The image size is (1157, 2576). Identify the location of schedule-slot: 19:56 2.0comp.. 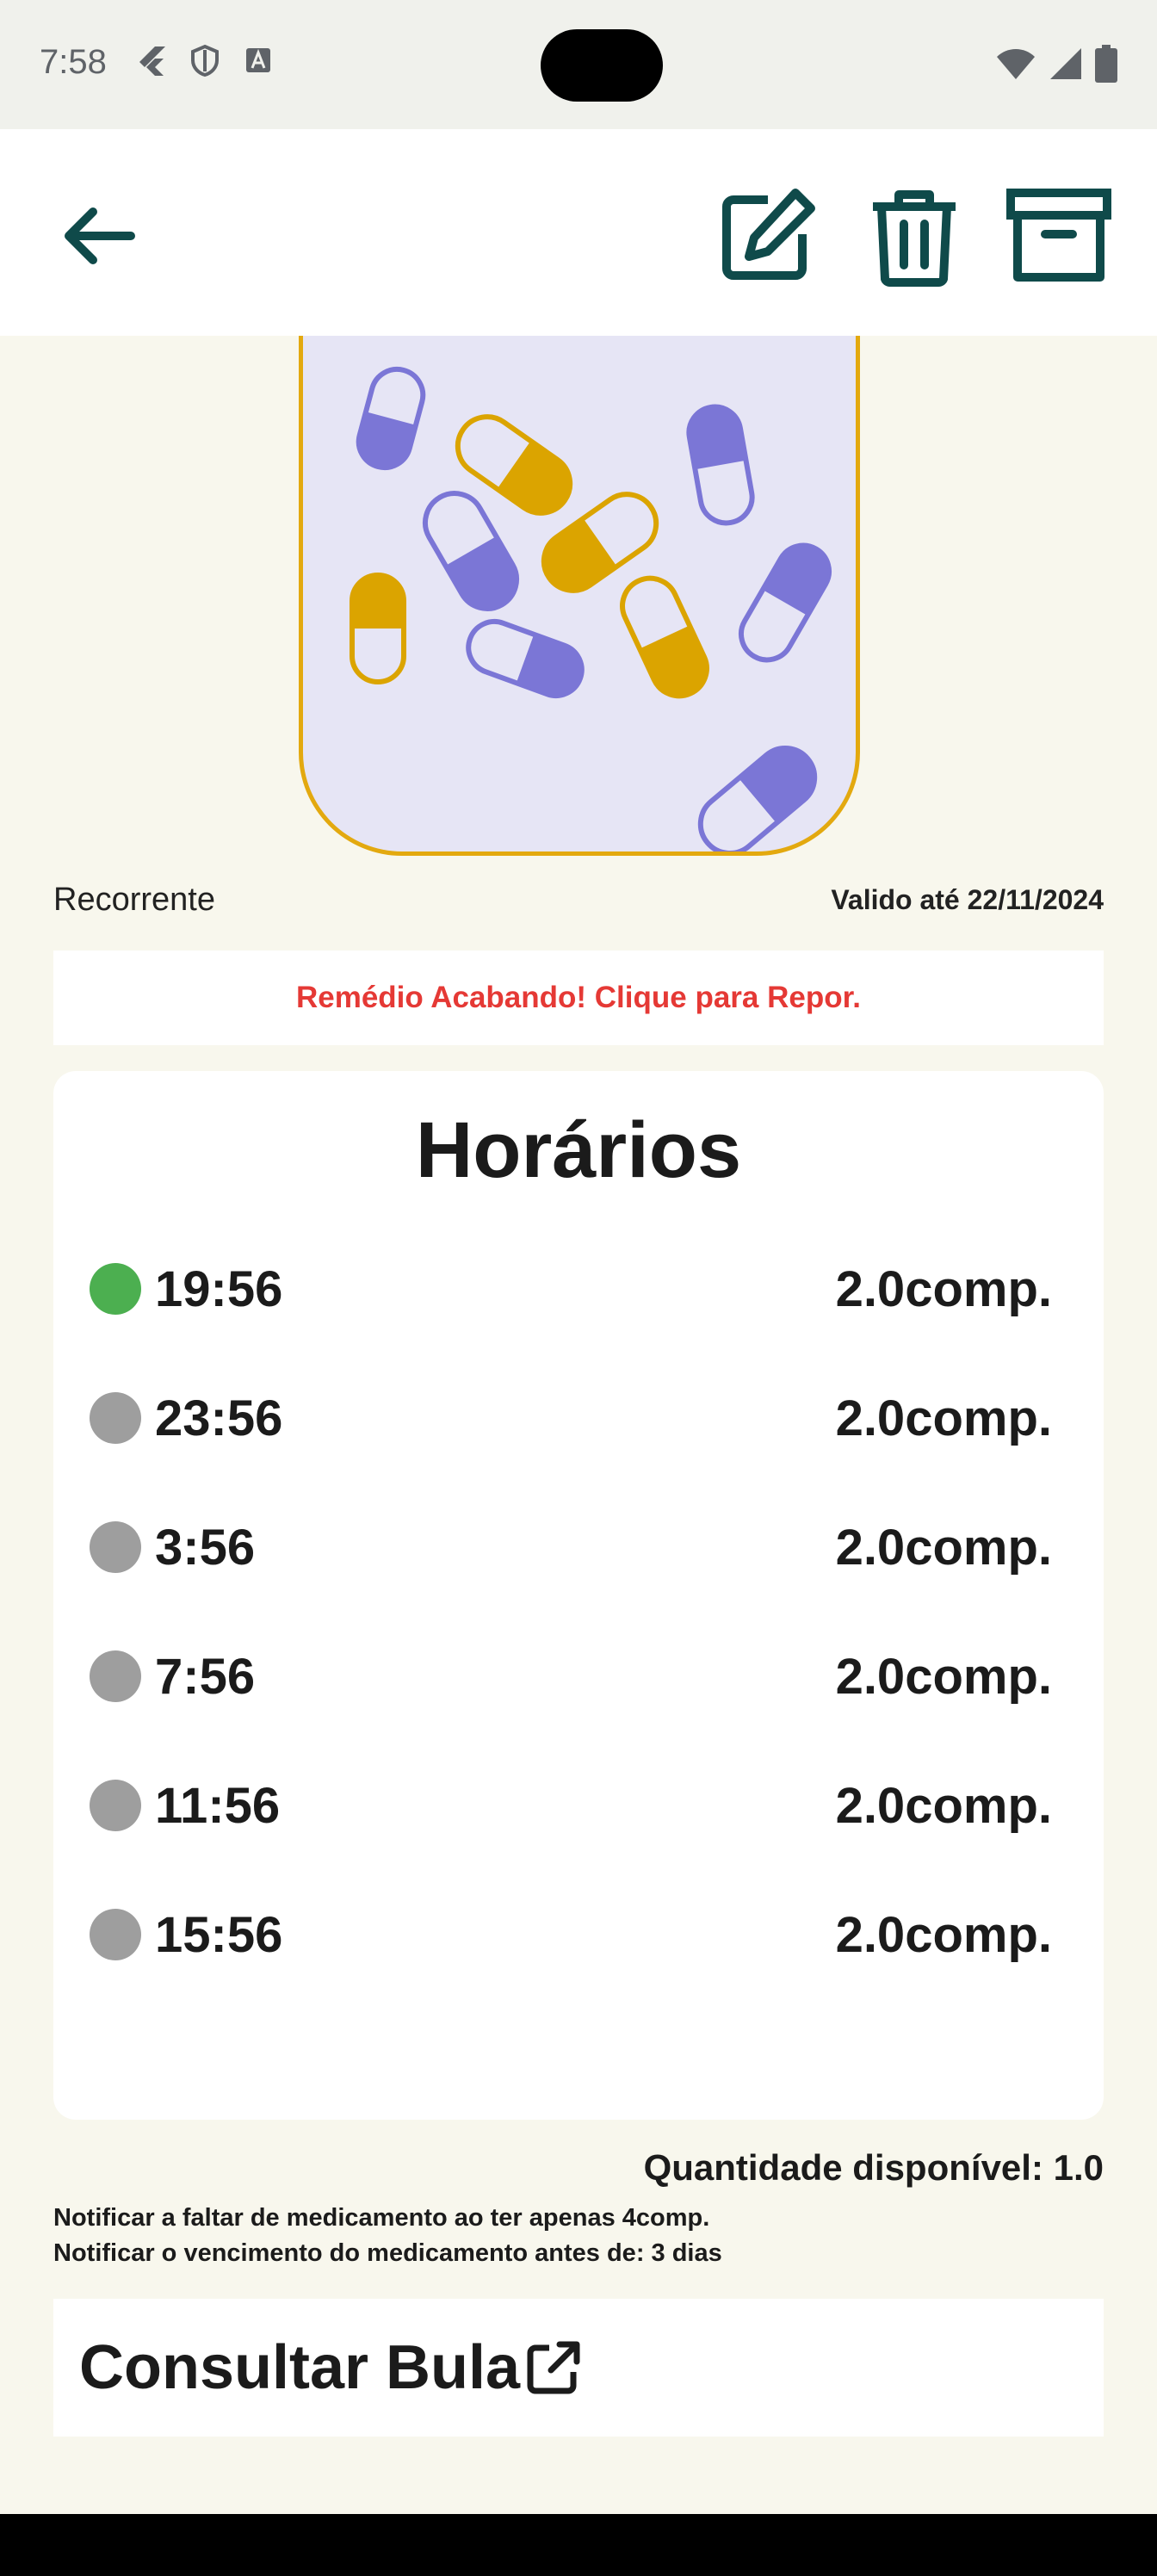
(571, 1289).